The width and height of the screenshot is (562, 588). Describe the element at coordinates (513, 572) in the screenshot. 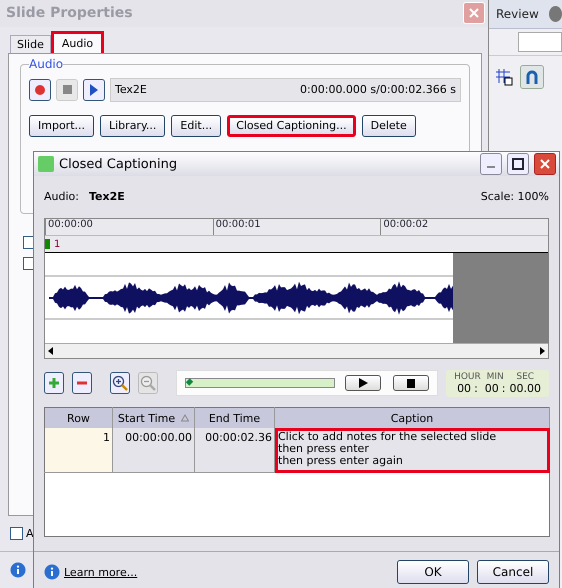

I see `dialog-button: Cancel` at that location.